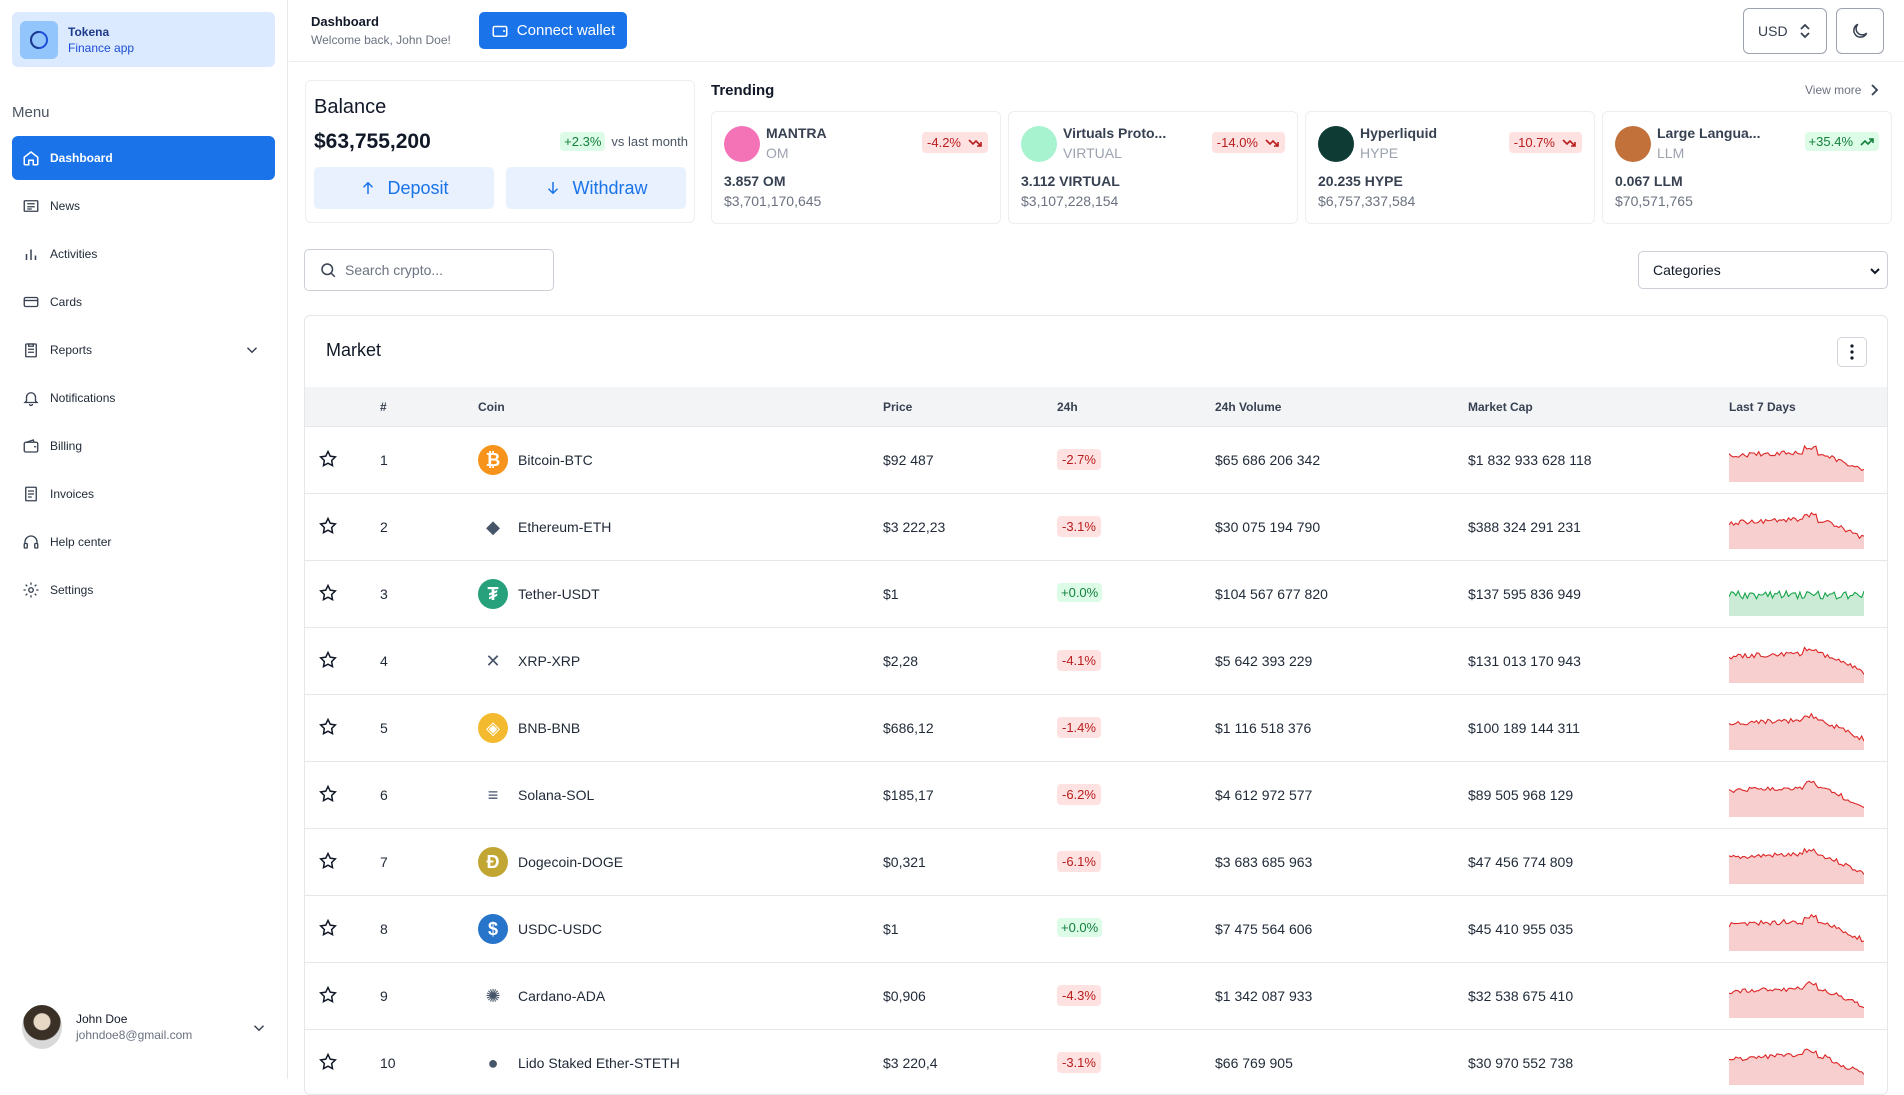 The height and width of the screenshot is (1095, 1904). I want to click on coin-price: $1, so click(891, 929).